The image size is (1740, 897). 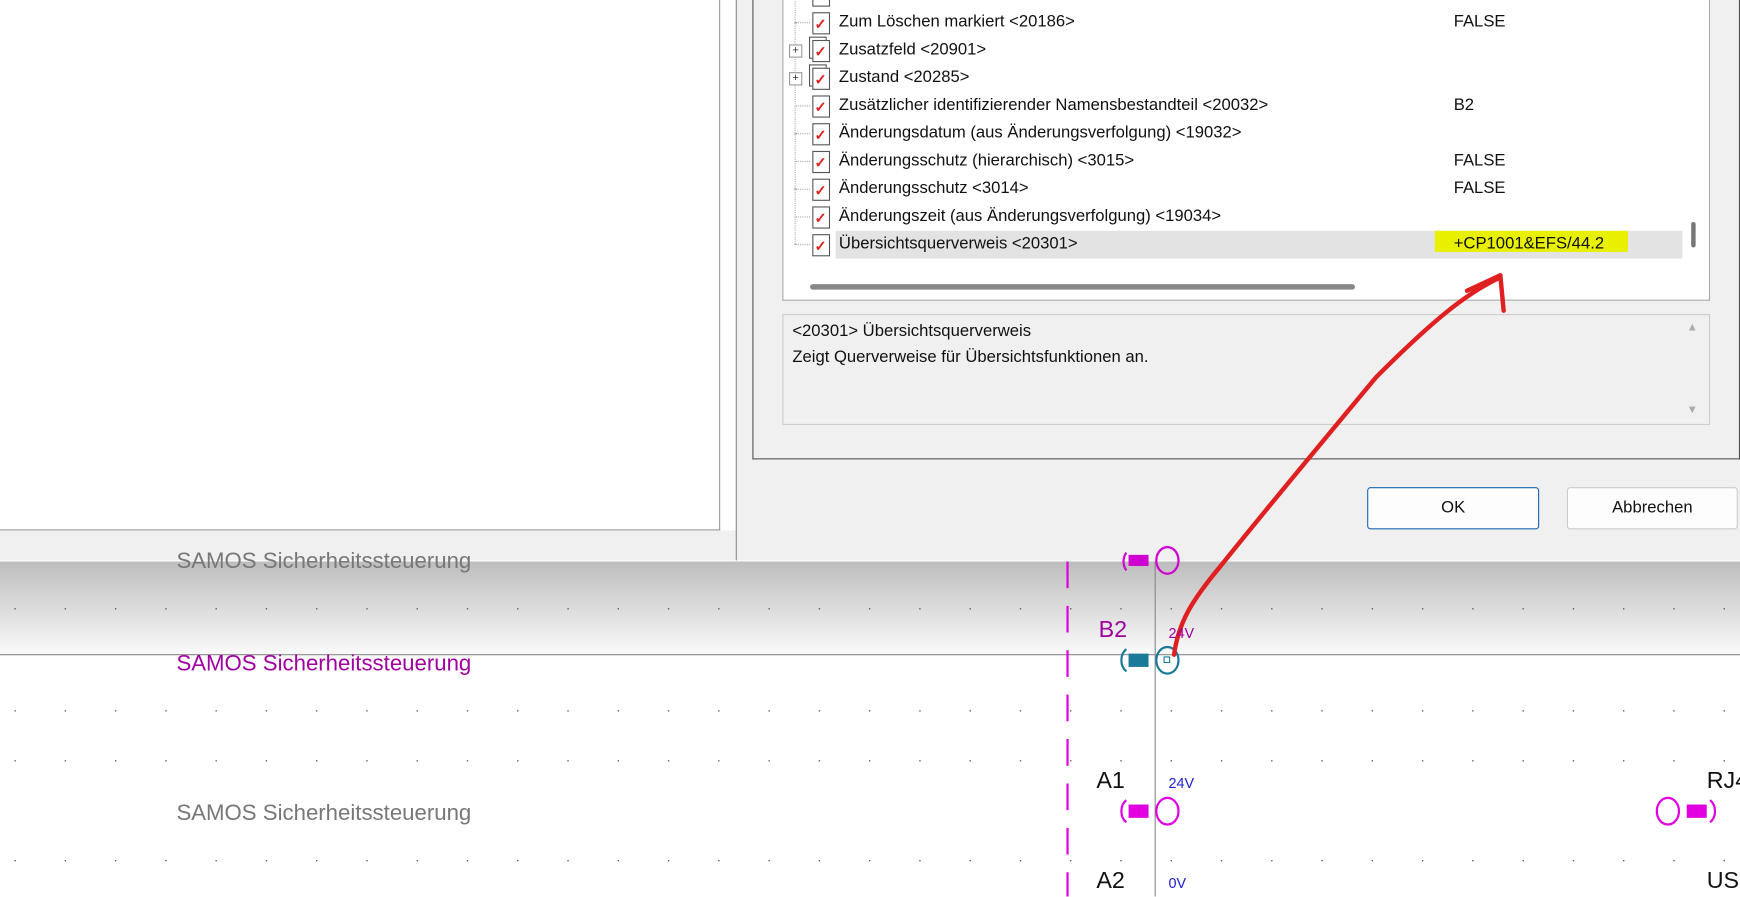 What do you see at coordinates (1151, 560) in the screenshot?
I see `connector-top` at bounding box center [1151, 560].